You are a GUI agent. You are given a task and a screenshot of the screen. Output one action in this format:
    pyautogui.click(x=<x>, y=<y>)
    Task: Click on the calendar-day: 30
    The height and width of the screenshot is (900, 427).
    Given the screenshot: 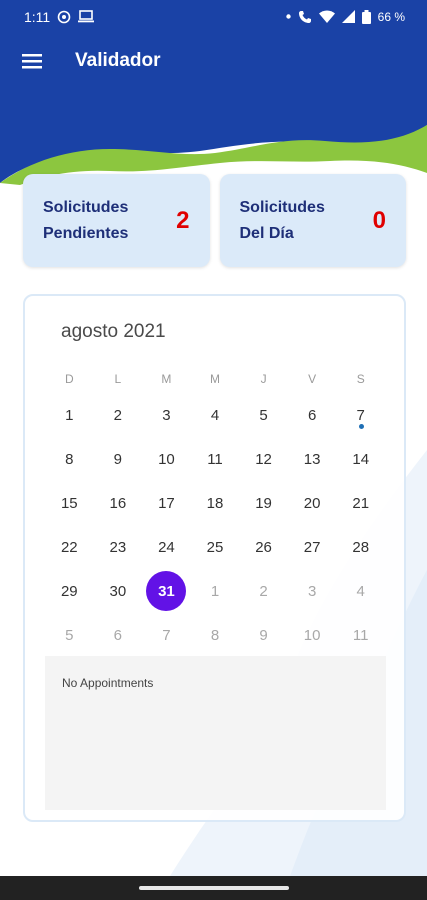 What is the action you would take?
    pyautogui.click(x=118, y=591)
    